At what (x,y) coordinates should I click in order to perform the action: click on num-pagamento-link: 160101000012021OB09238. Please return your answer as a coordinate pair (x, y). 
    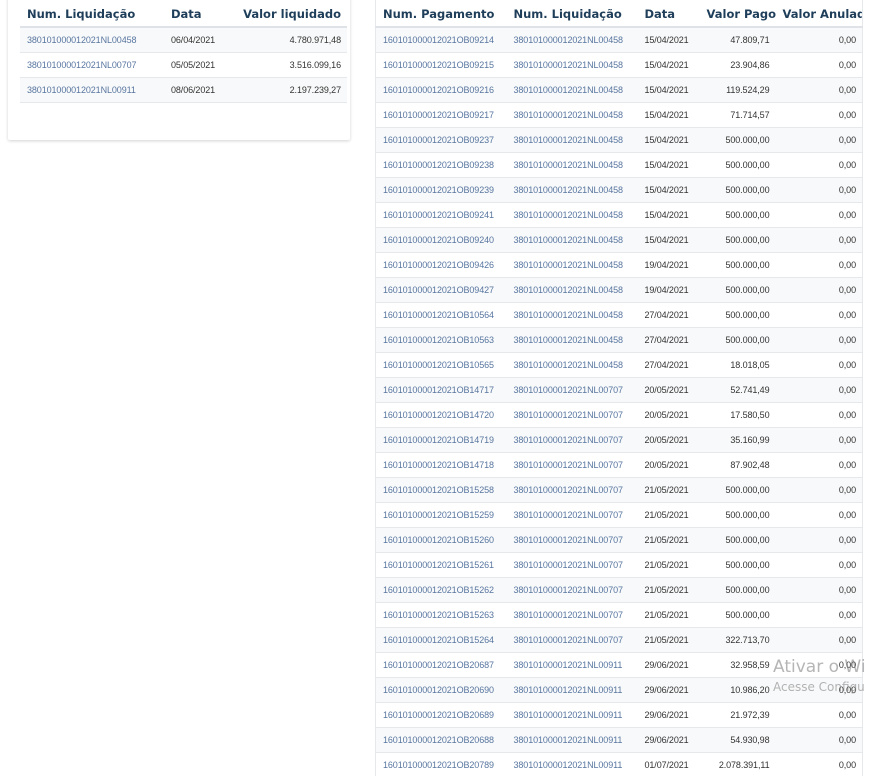
    Looking at the image, I should click on (441, 165).